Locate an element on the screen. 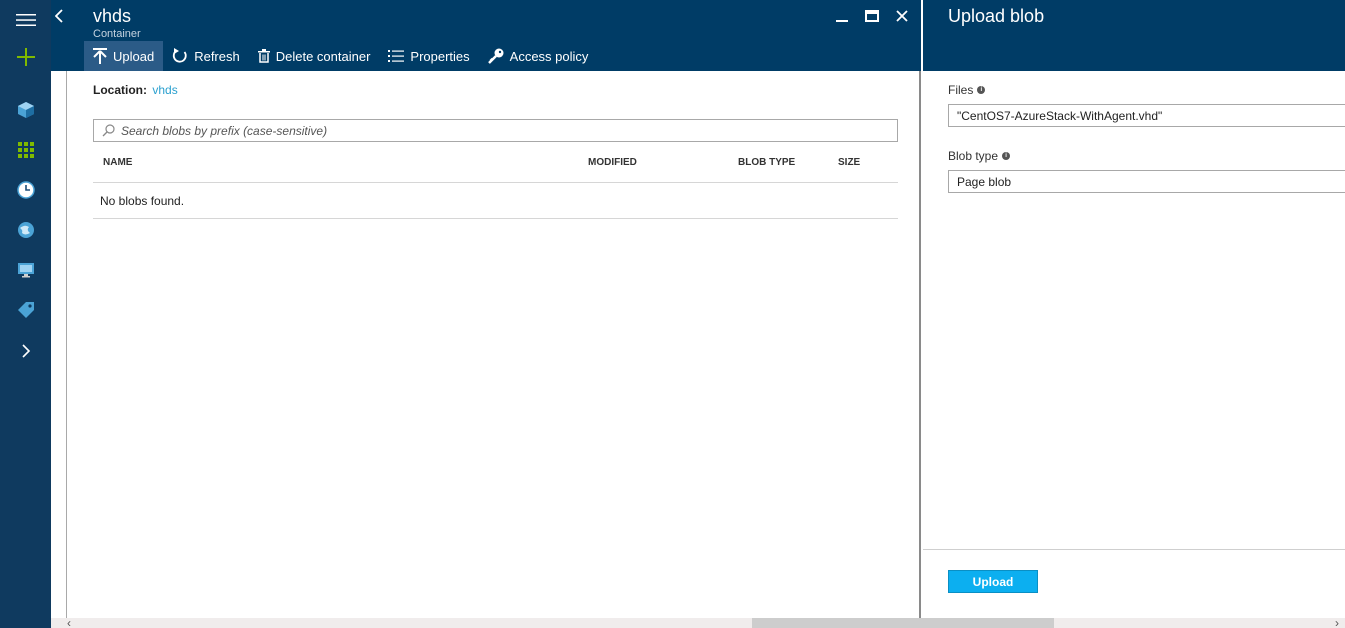  blade-subtitle: Container is located at coordinates (117, 34).